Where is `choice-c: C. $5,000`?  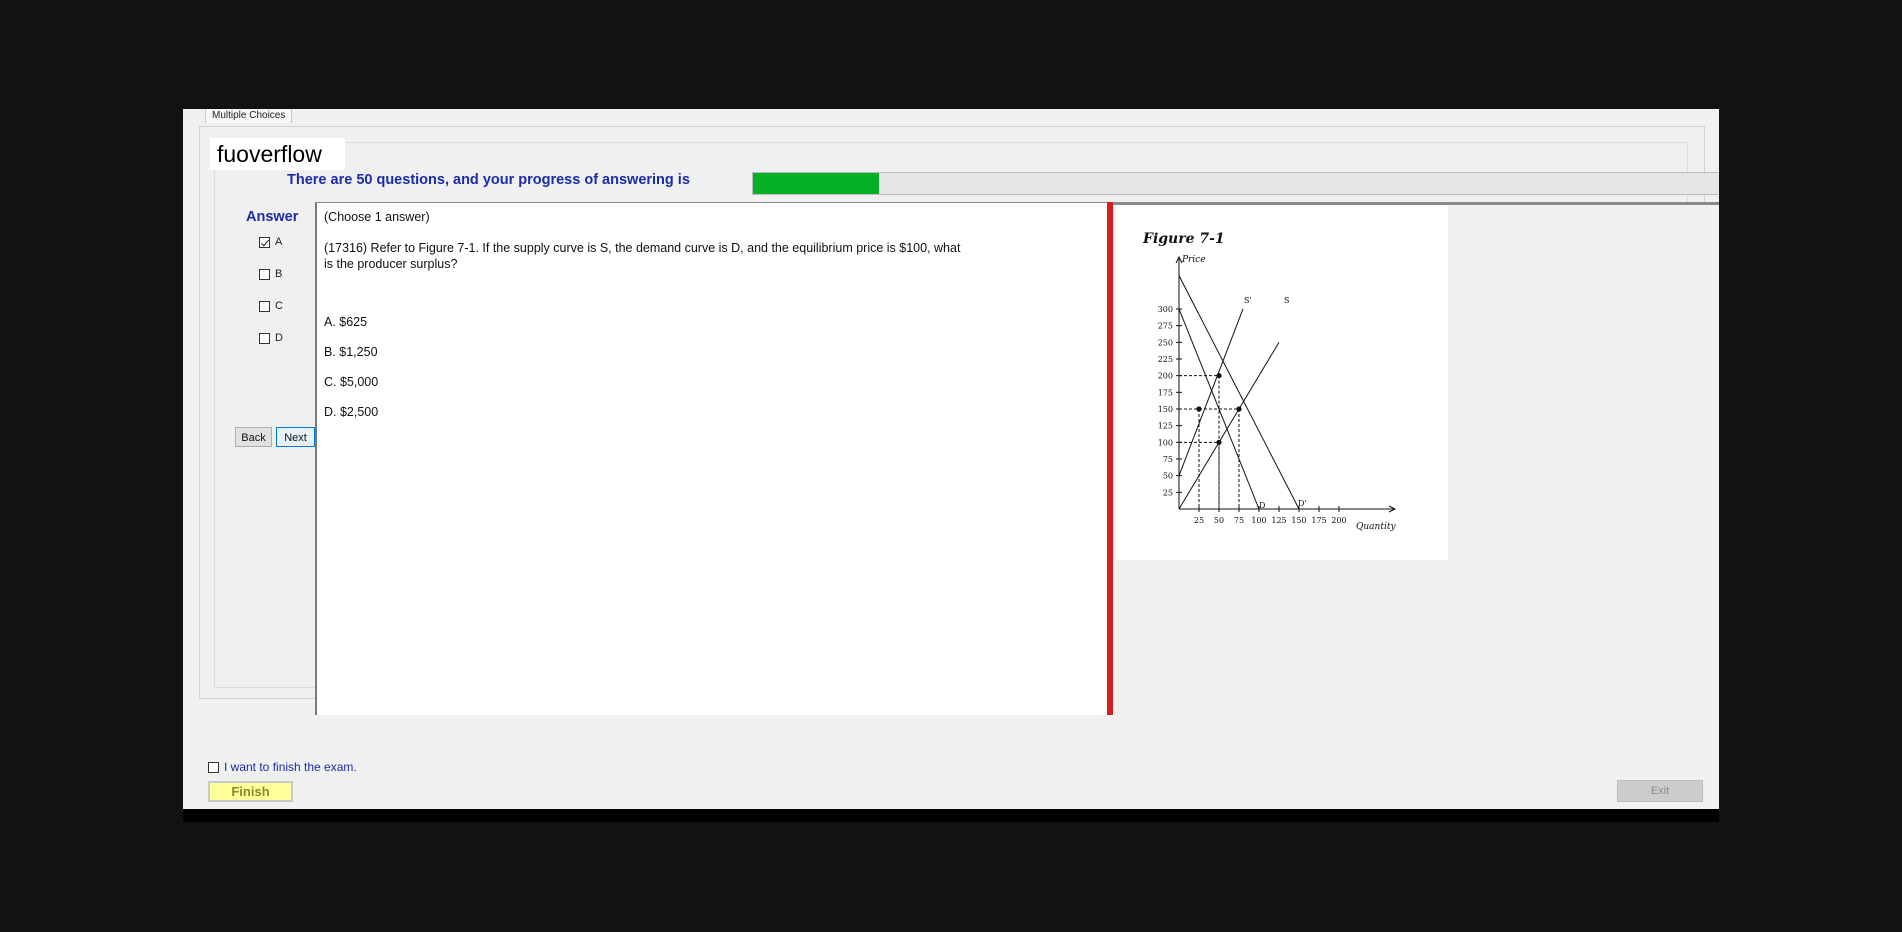
choice-c: C. $5,000 is located at coordinates (351, 382).